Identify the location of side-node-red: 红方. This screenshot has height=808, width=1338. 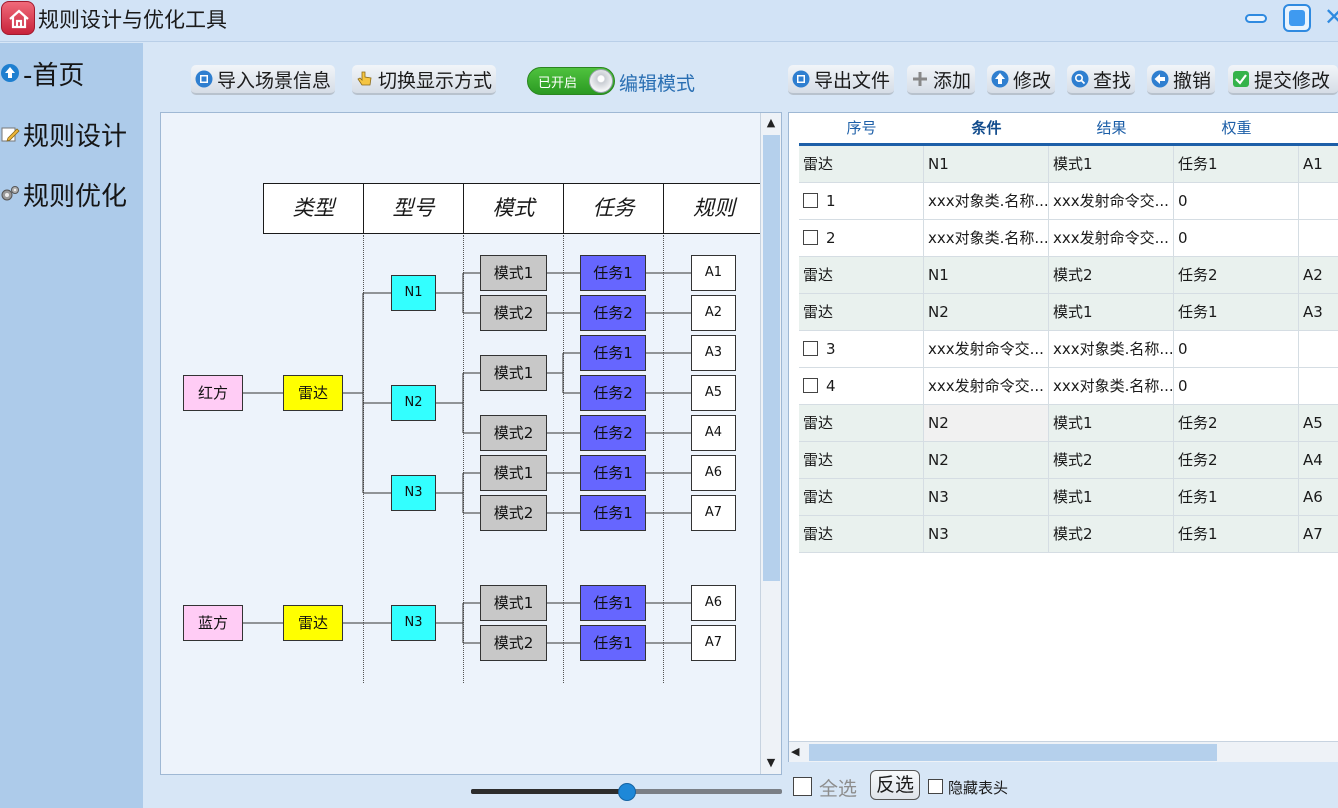
(213, 393).